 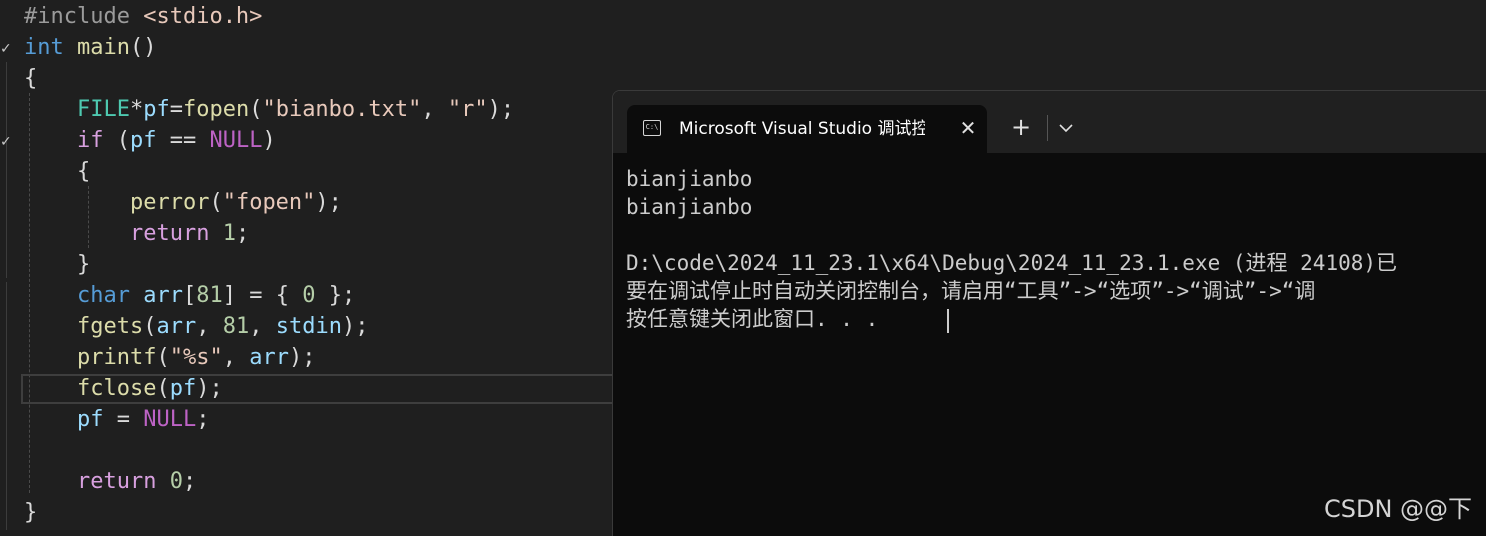 I want to click on code-token: {, so click(x=57, y=171).